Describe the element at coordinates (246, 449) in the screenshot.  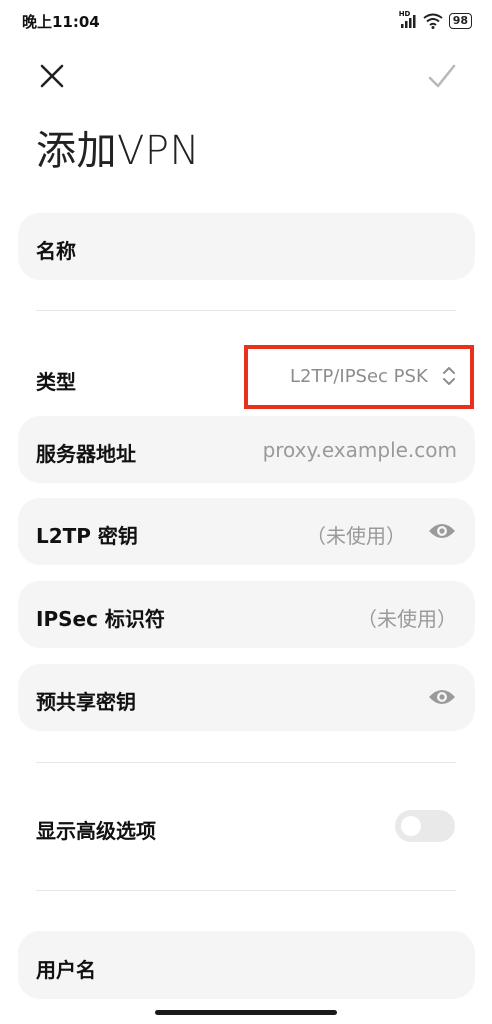
I see `server-address-field: 服务器地址 proxy.example.com` at that location.